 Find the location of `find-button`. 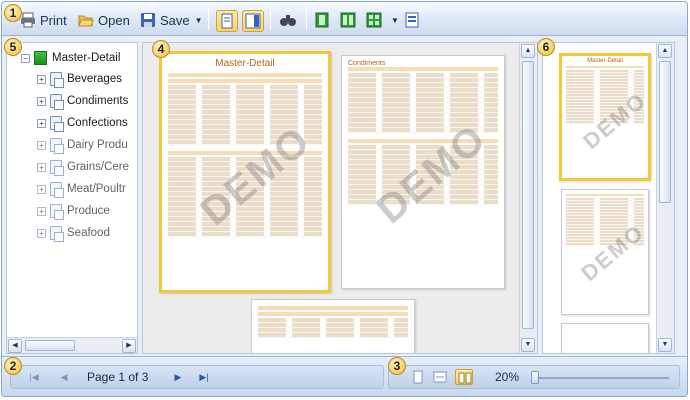

find-button is located at coordinates (289, 21).